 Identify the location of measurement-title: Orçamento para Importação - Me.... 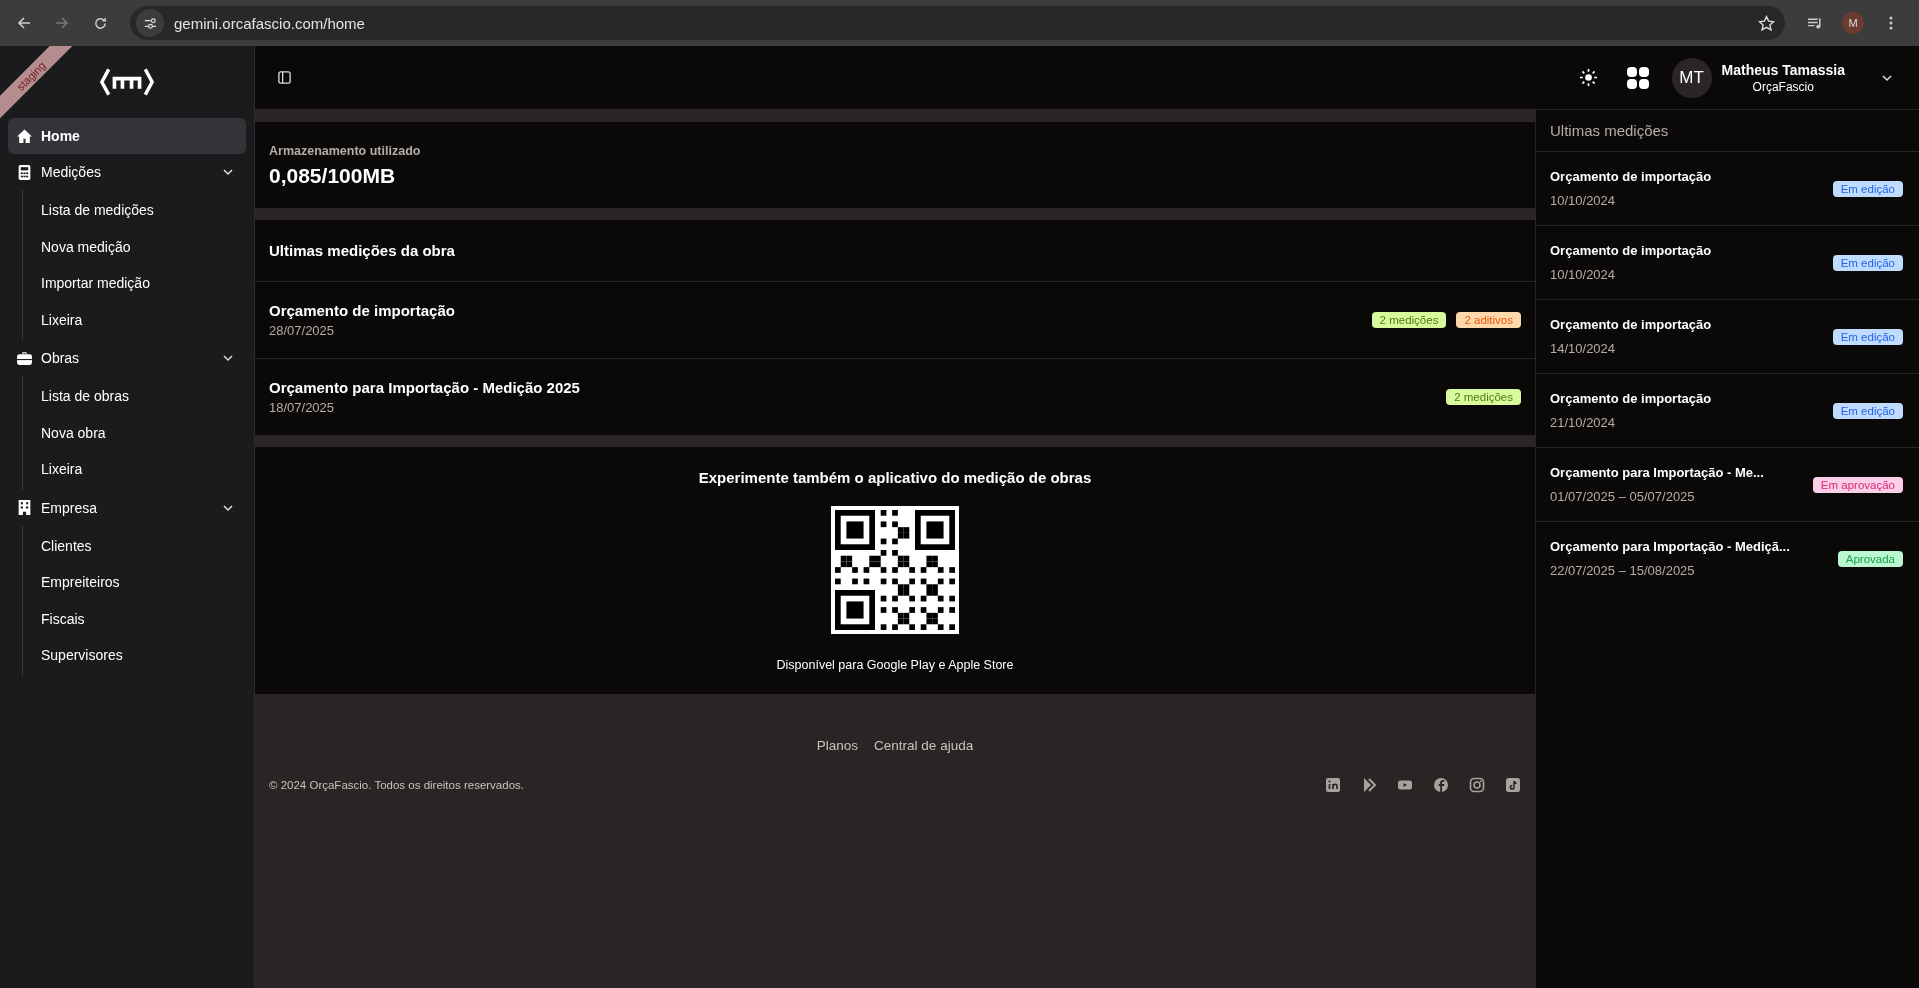
(1657, 472).